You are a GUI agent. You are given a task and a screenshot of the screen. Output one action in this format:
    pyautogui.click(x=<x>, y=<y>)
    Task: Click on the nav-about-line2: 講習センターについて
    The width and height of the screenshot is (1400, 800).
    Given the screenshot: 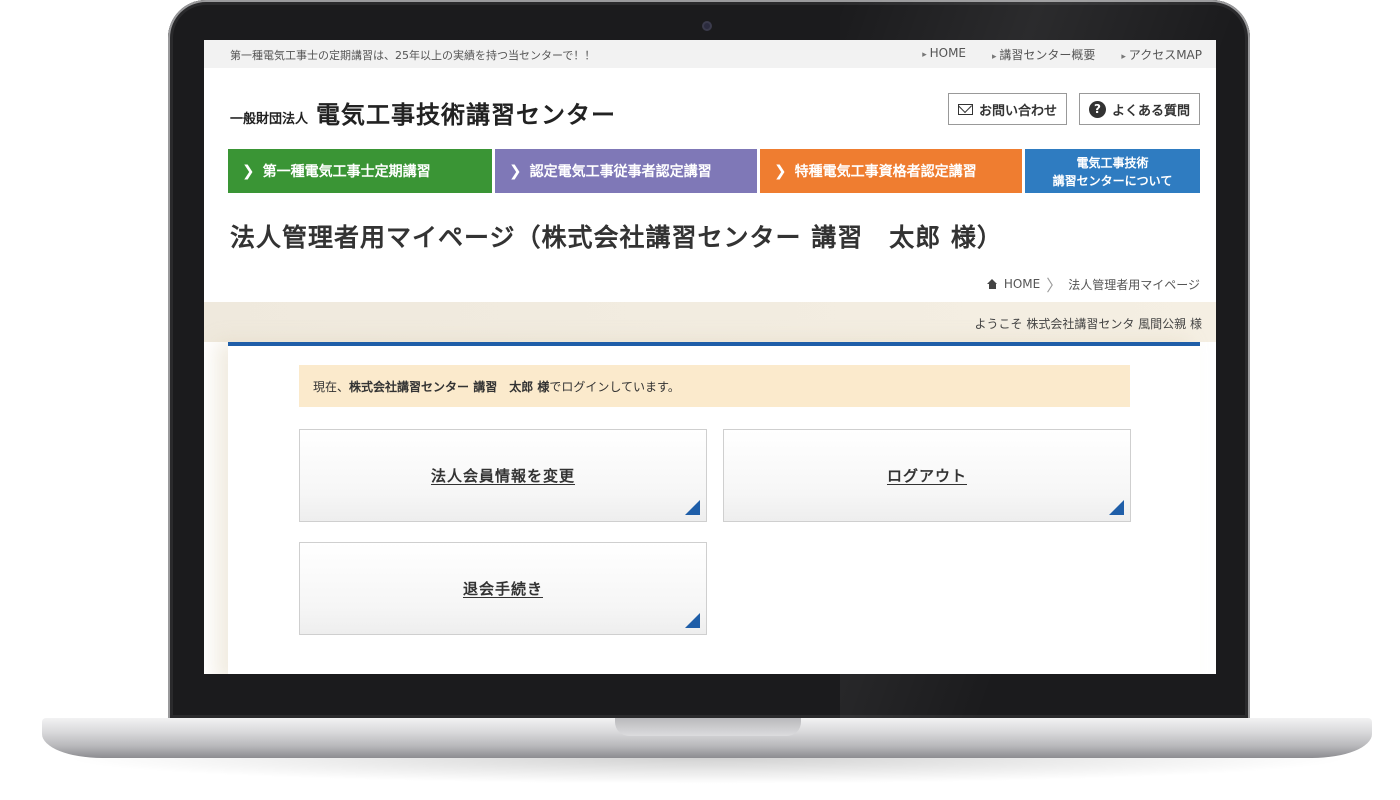 What is the action you would take?
    pyautogui.click(x=1112, y=180)
    